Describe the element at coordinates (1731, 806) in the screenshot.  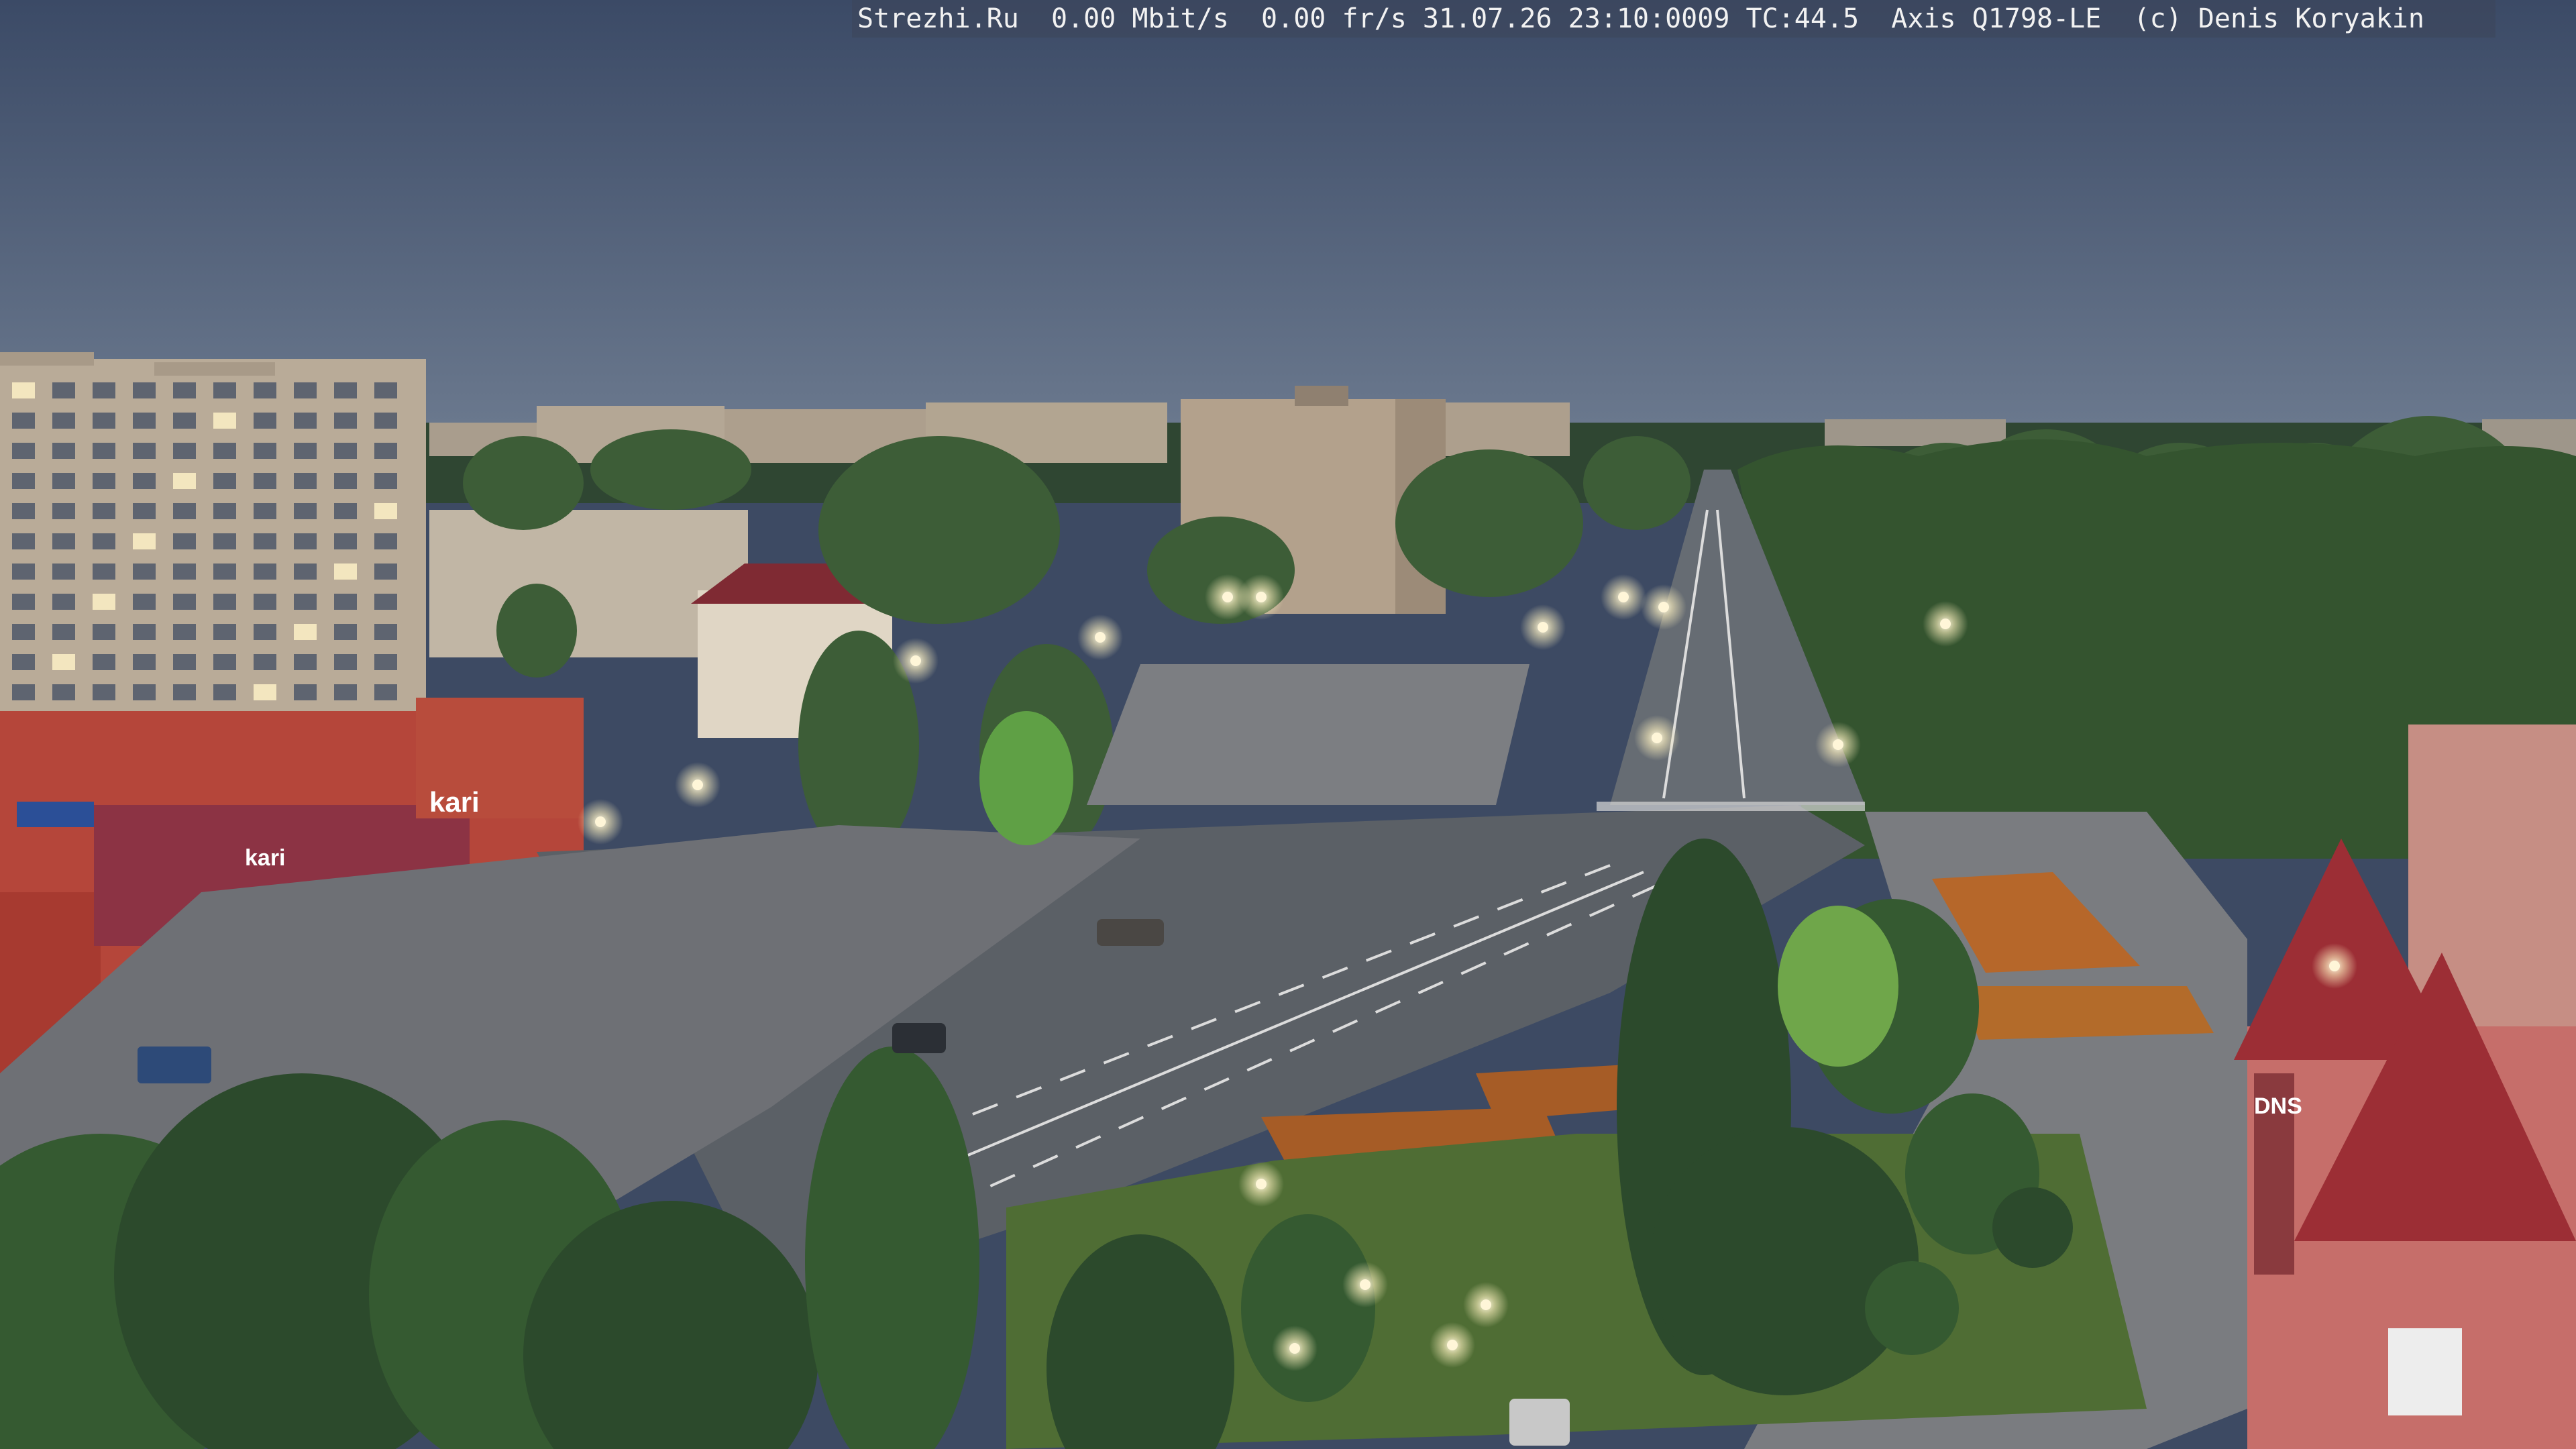
I see `crosswalk` at that location.